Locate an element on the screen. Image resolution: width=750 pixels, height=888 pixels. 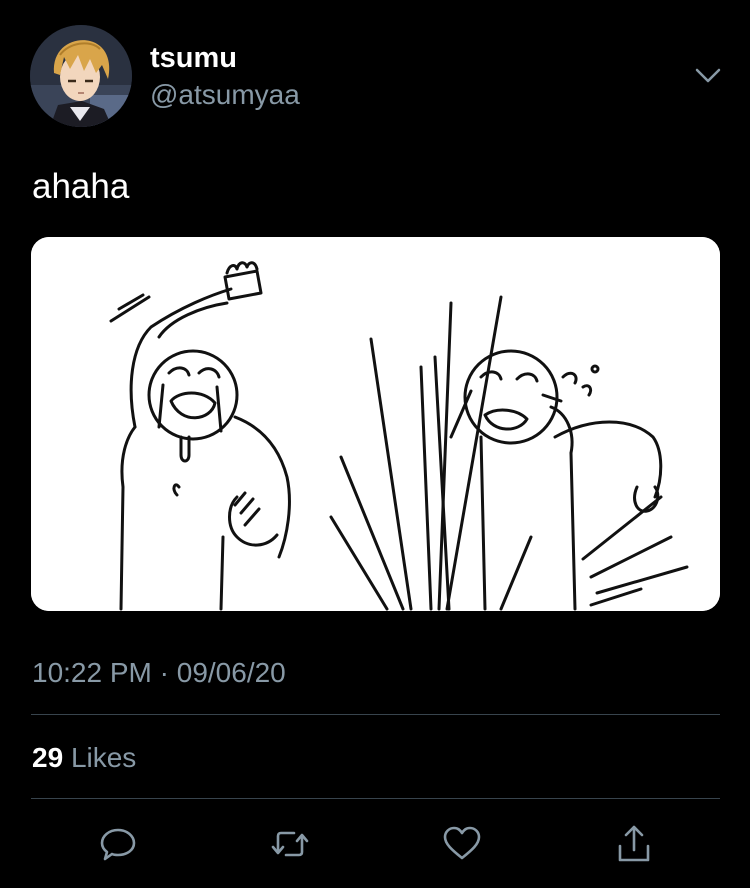
tweet-date: 09/06/20 is located at coordinates (231, 672).